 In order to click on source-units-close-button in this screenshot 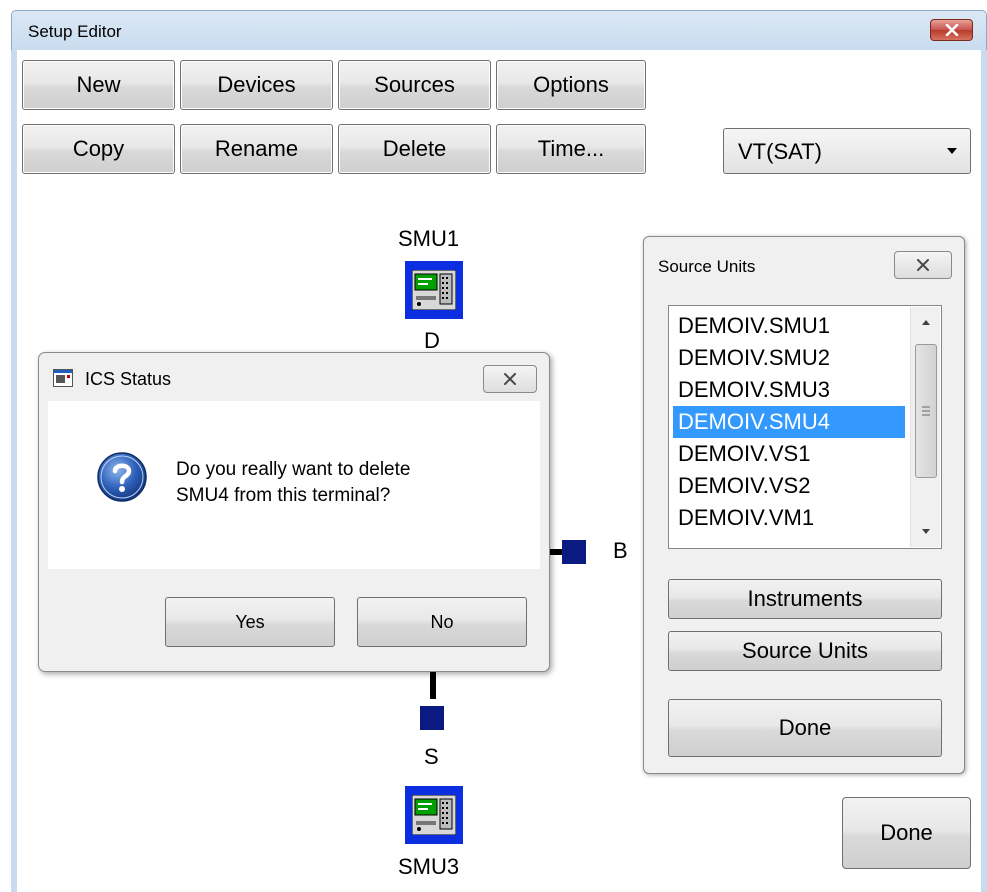, I will do `click(923, 265)`.